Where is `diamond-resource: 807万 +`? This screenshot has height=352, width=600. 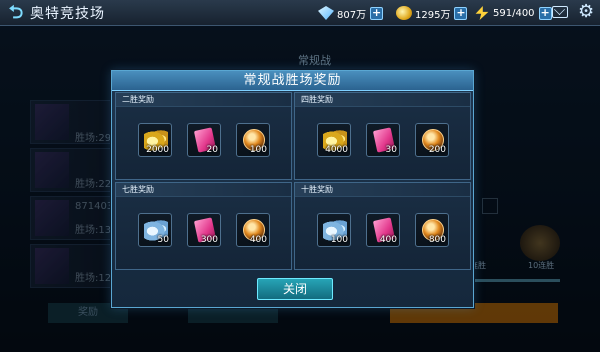
diamond-resource: 807万 + is located at coordinates (351, 13).